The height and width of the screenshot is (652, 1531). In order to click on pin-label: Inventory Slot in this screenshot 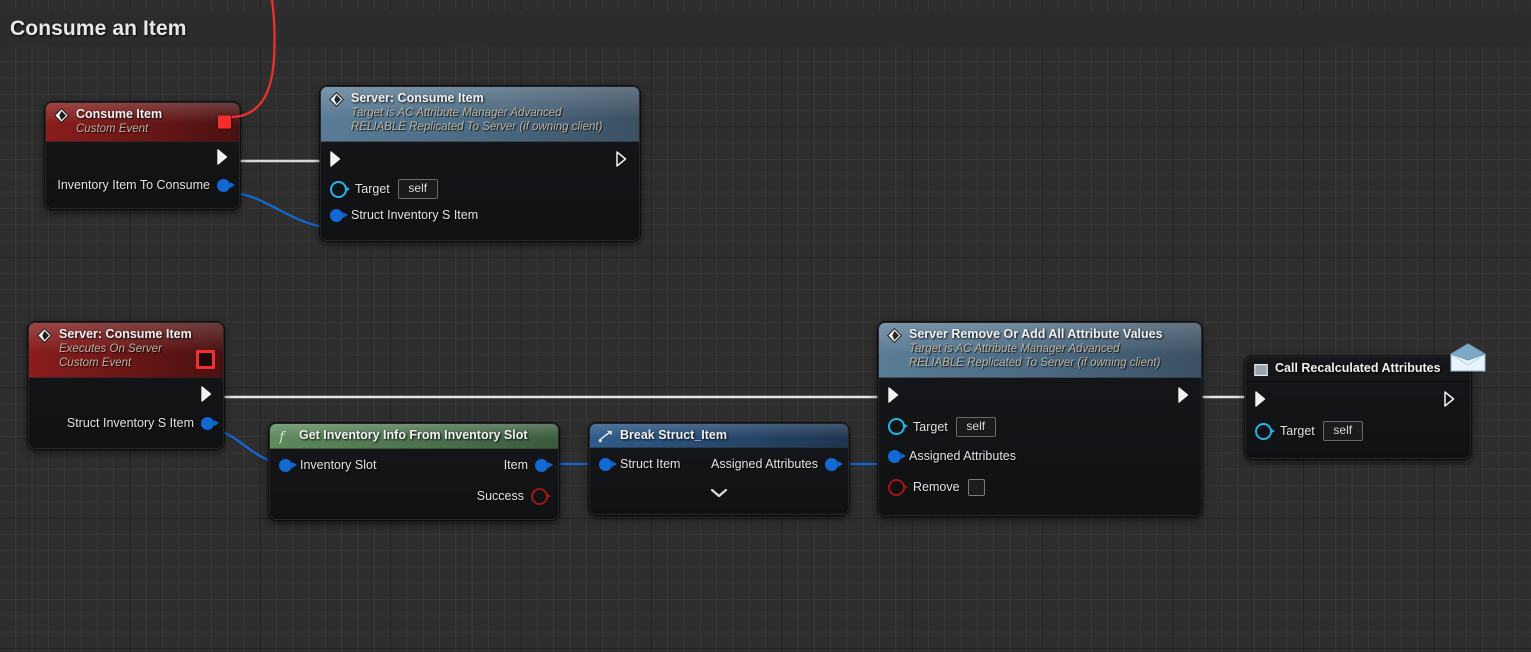, I will do `click(338, 465)`.